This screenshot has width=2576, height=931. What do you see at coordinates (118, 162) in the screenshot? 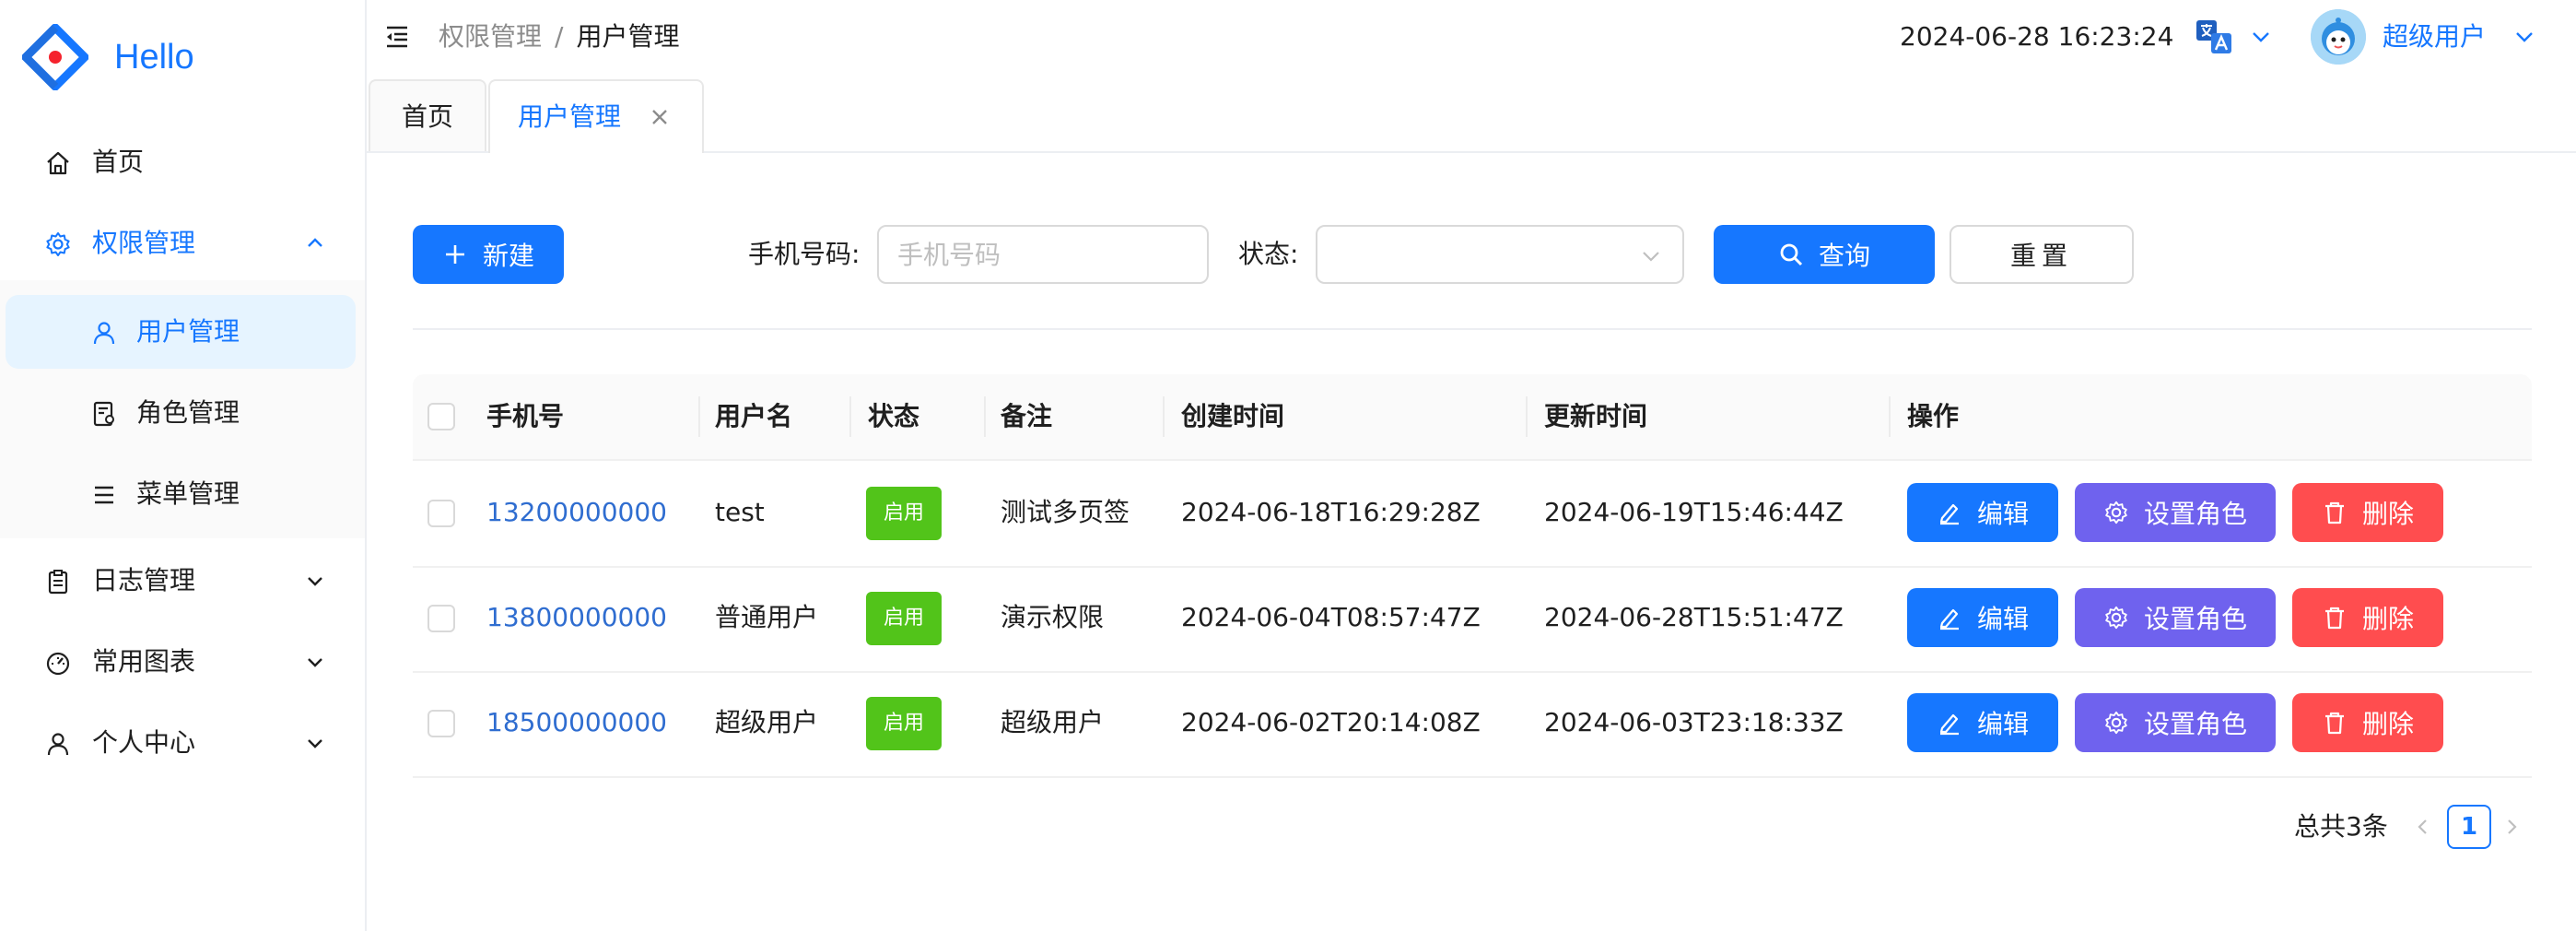
I see `sidebar-item-label: 首页` at bounding box center [118, 162].